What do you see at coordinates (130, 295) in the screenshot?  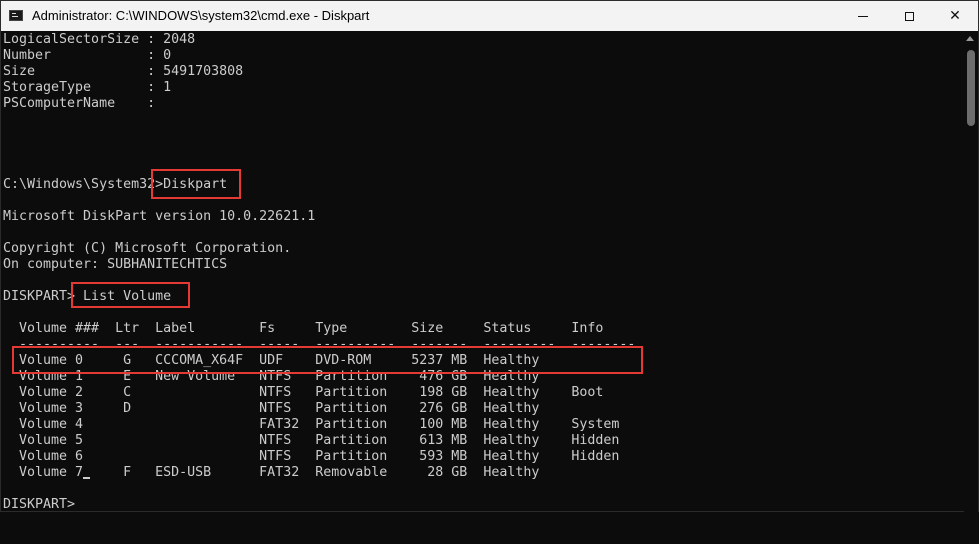 I see `highlight-list-volume-command` at bounding box center [130, 295].